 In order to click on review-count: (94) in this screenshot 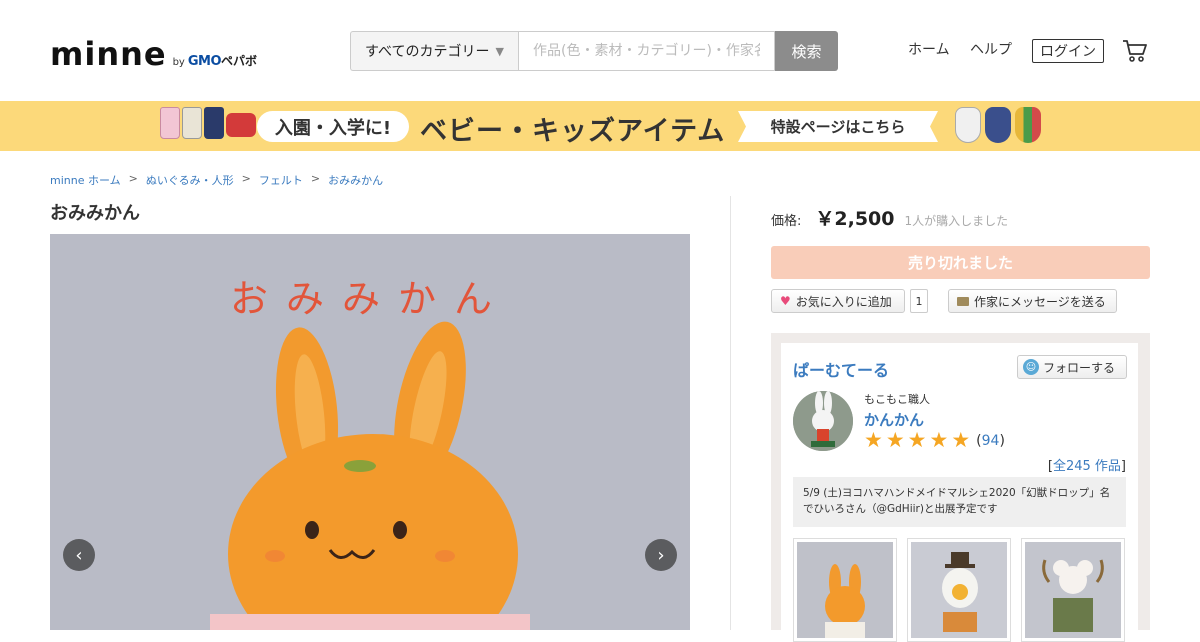, I will do `click(990, 440)`.